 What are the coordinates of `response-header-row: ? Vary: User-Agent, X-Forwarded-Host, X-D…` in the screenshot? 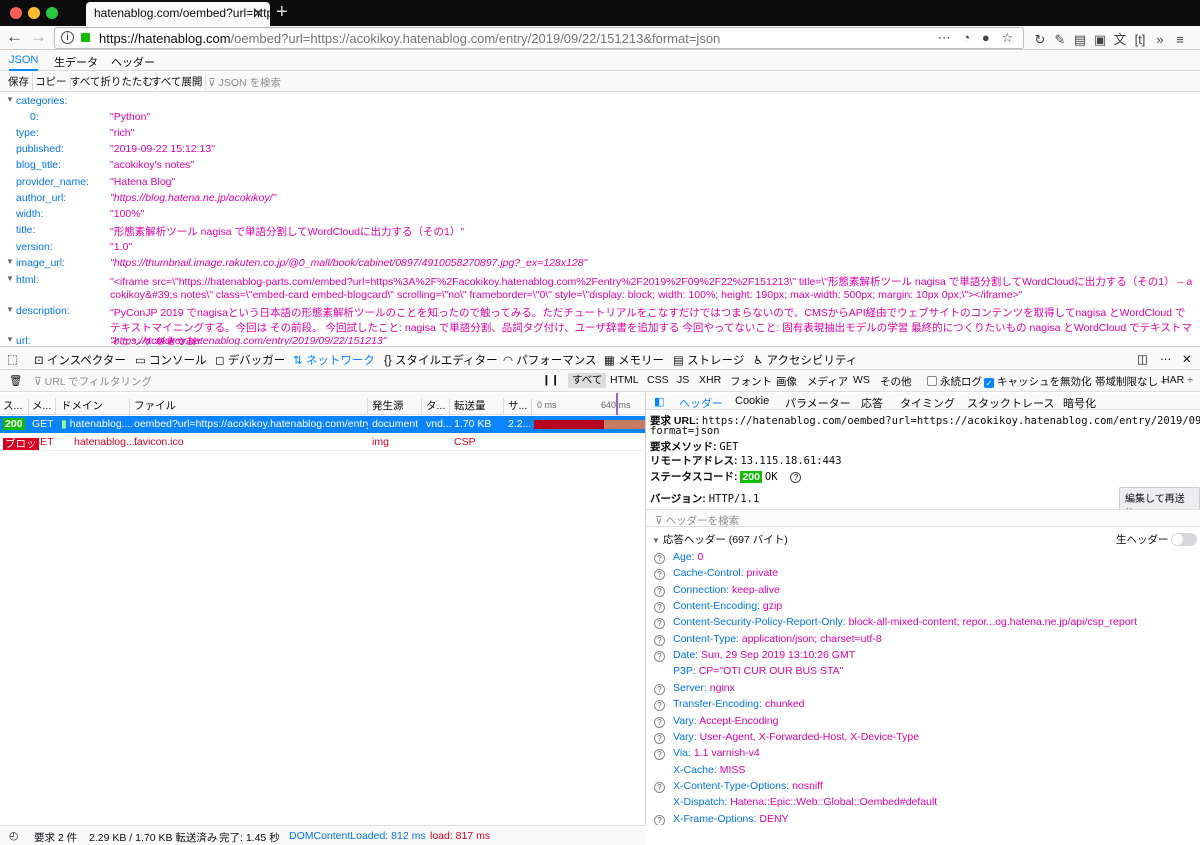 It's located at (926, 737).